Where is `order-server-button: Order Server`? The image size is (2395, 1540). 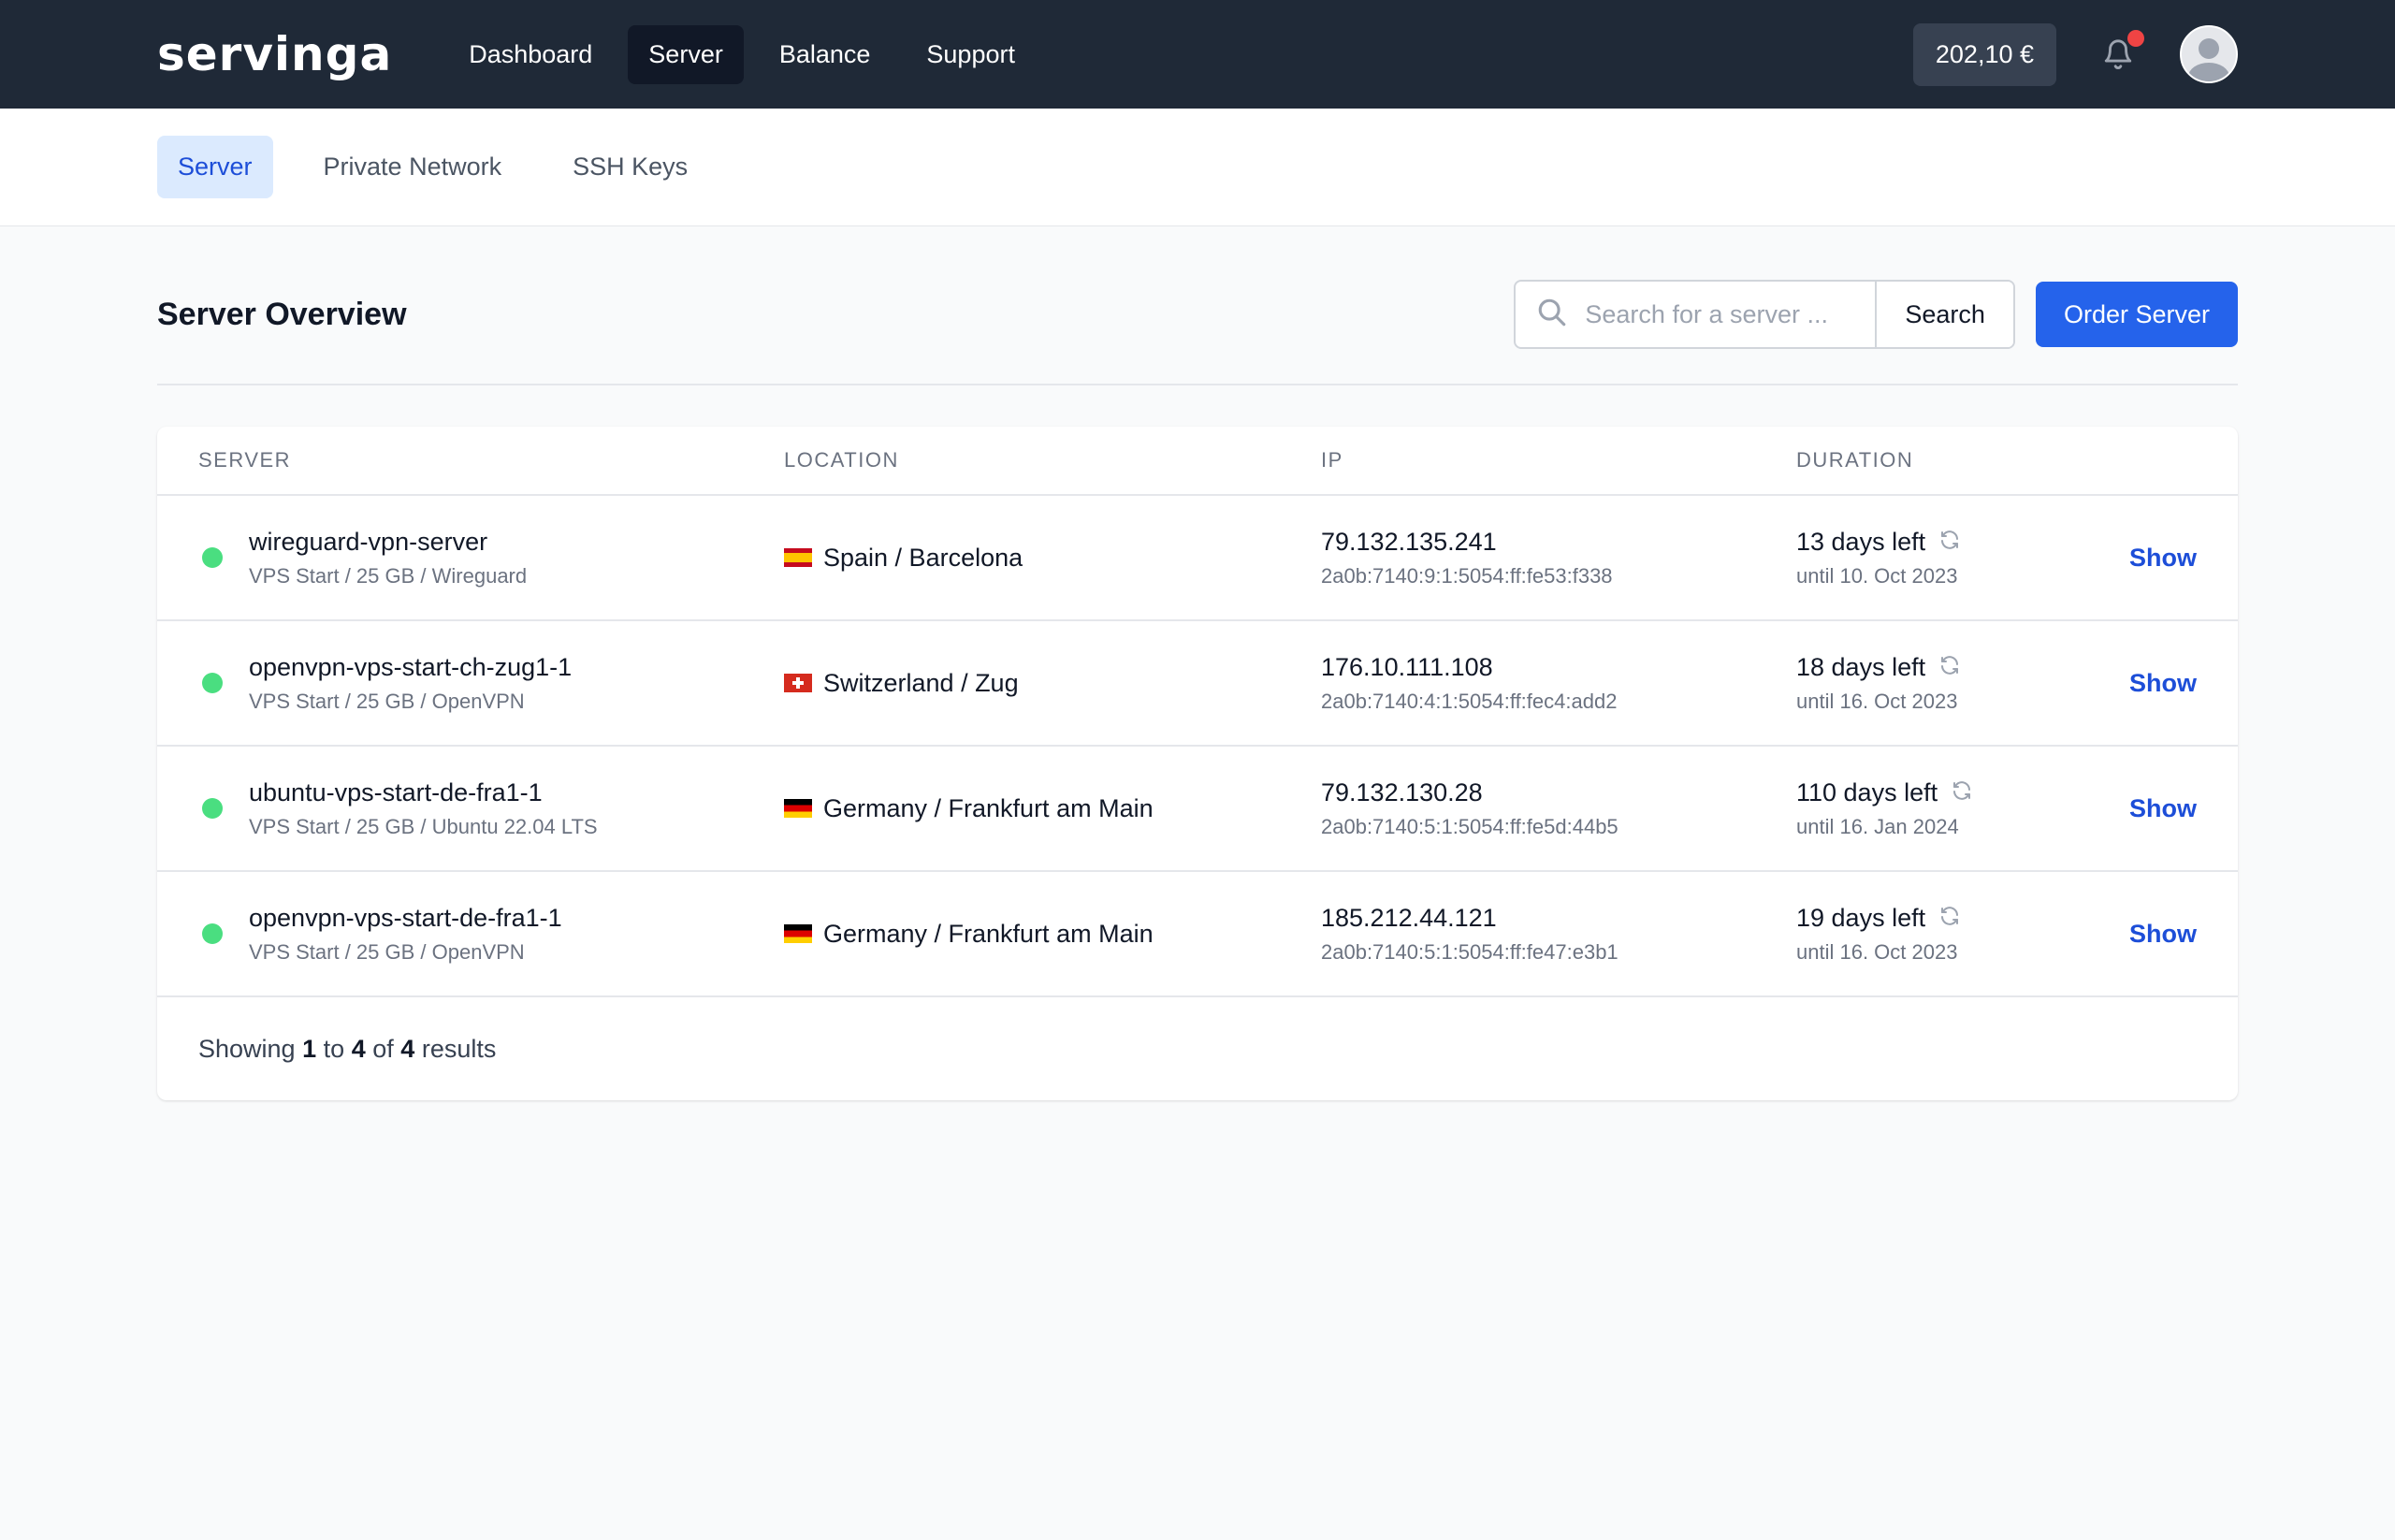 order-server-button: Order Server is located at coordinates (2136, 315).